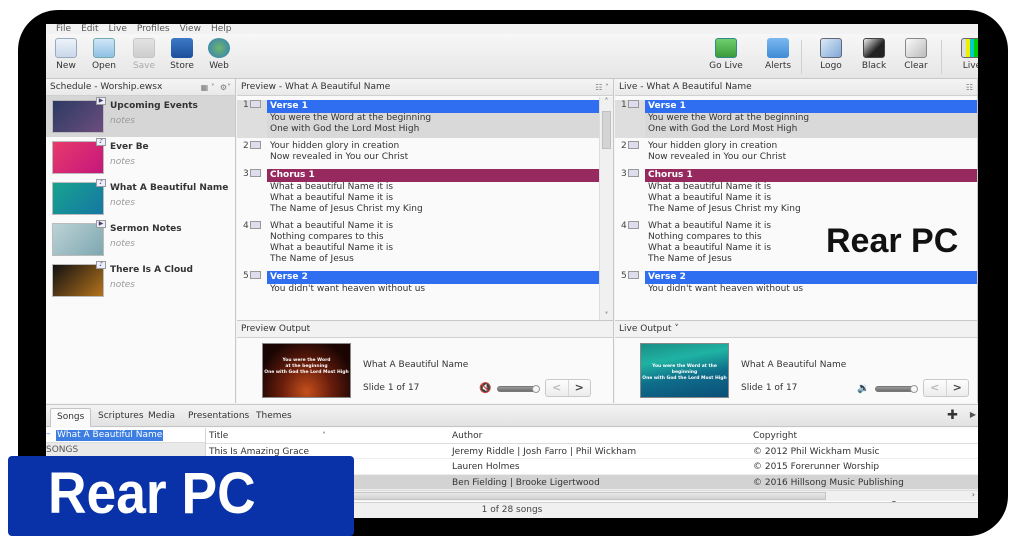 This screenshot has height=546, width=1024. What do you see at coordinates (416, 365) in the screenshot?
I see `preview-song-title: What A Beautiful Name` at bounding box center [416, 365].